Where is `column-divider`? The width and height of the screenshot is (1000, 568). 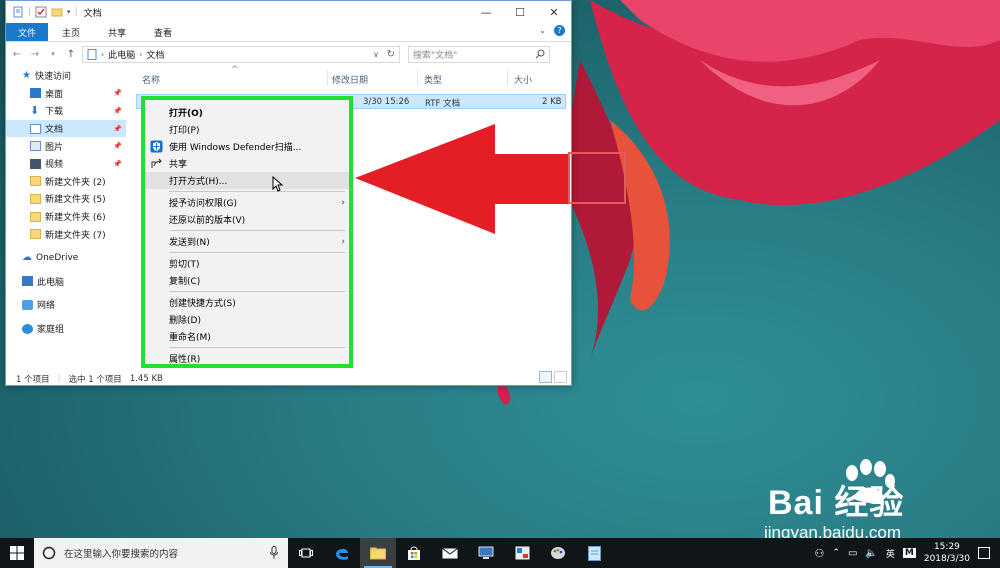 column-divider is located at coordinates (507, 78).